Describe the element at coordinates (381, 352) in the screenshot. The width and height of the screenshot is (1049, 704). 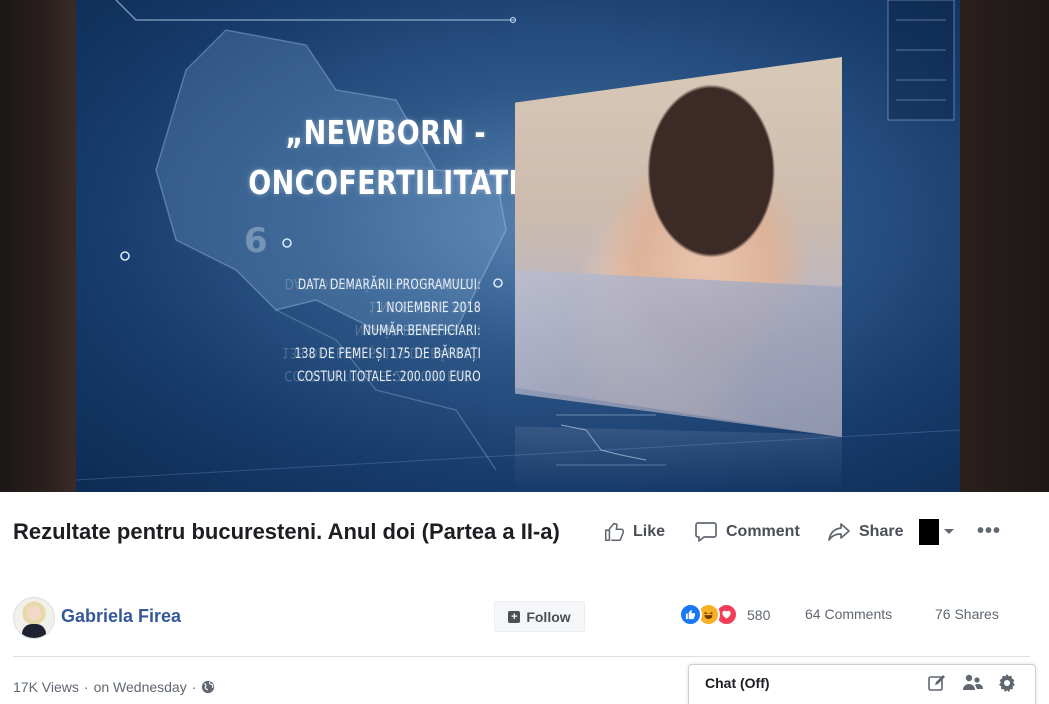
I see `info-reflection-line: 138 DE FEMEI ȘI 175 DE BĂRBAȚI` at that location.